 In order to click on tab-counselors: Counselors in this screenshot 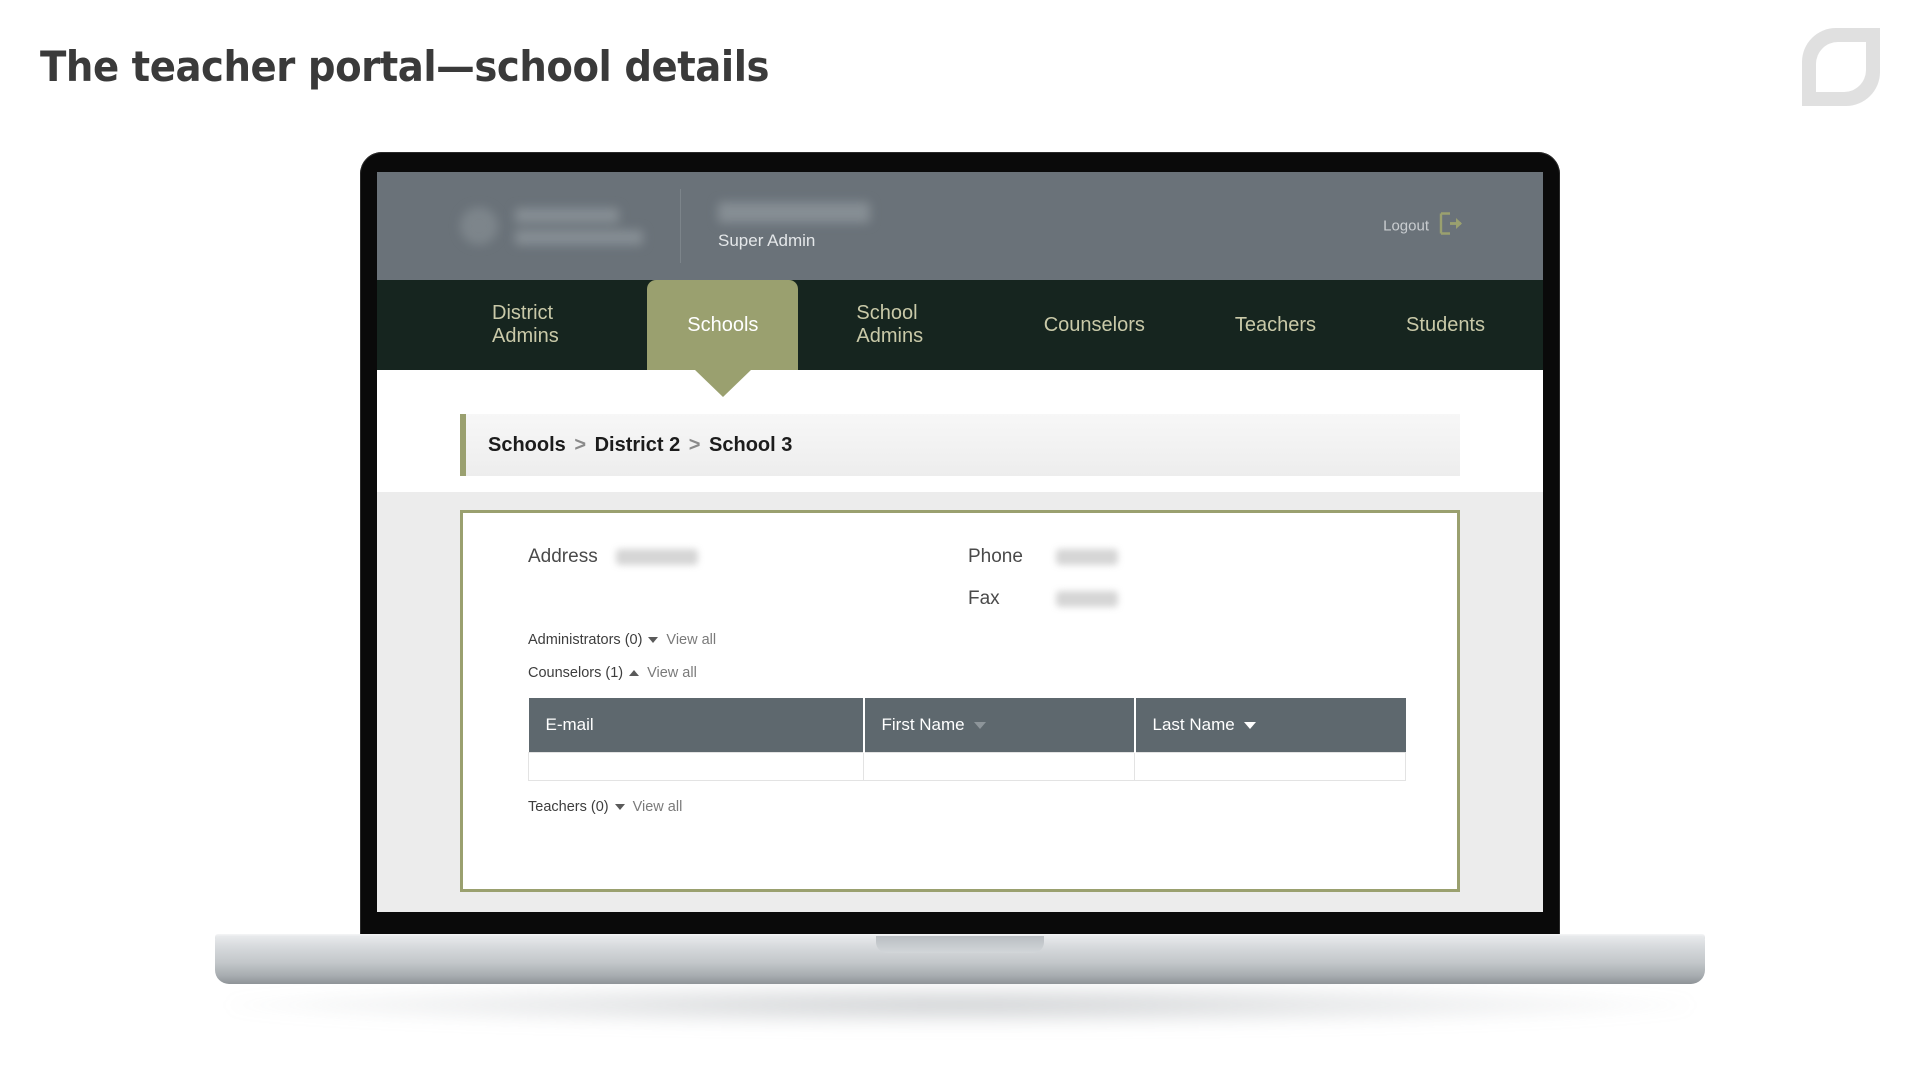, I will do `click(1094, 325)`.